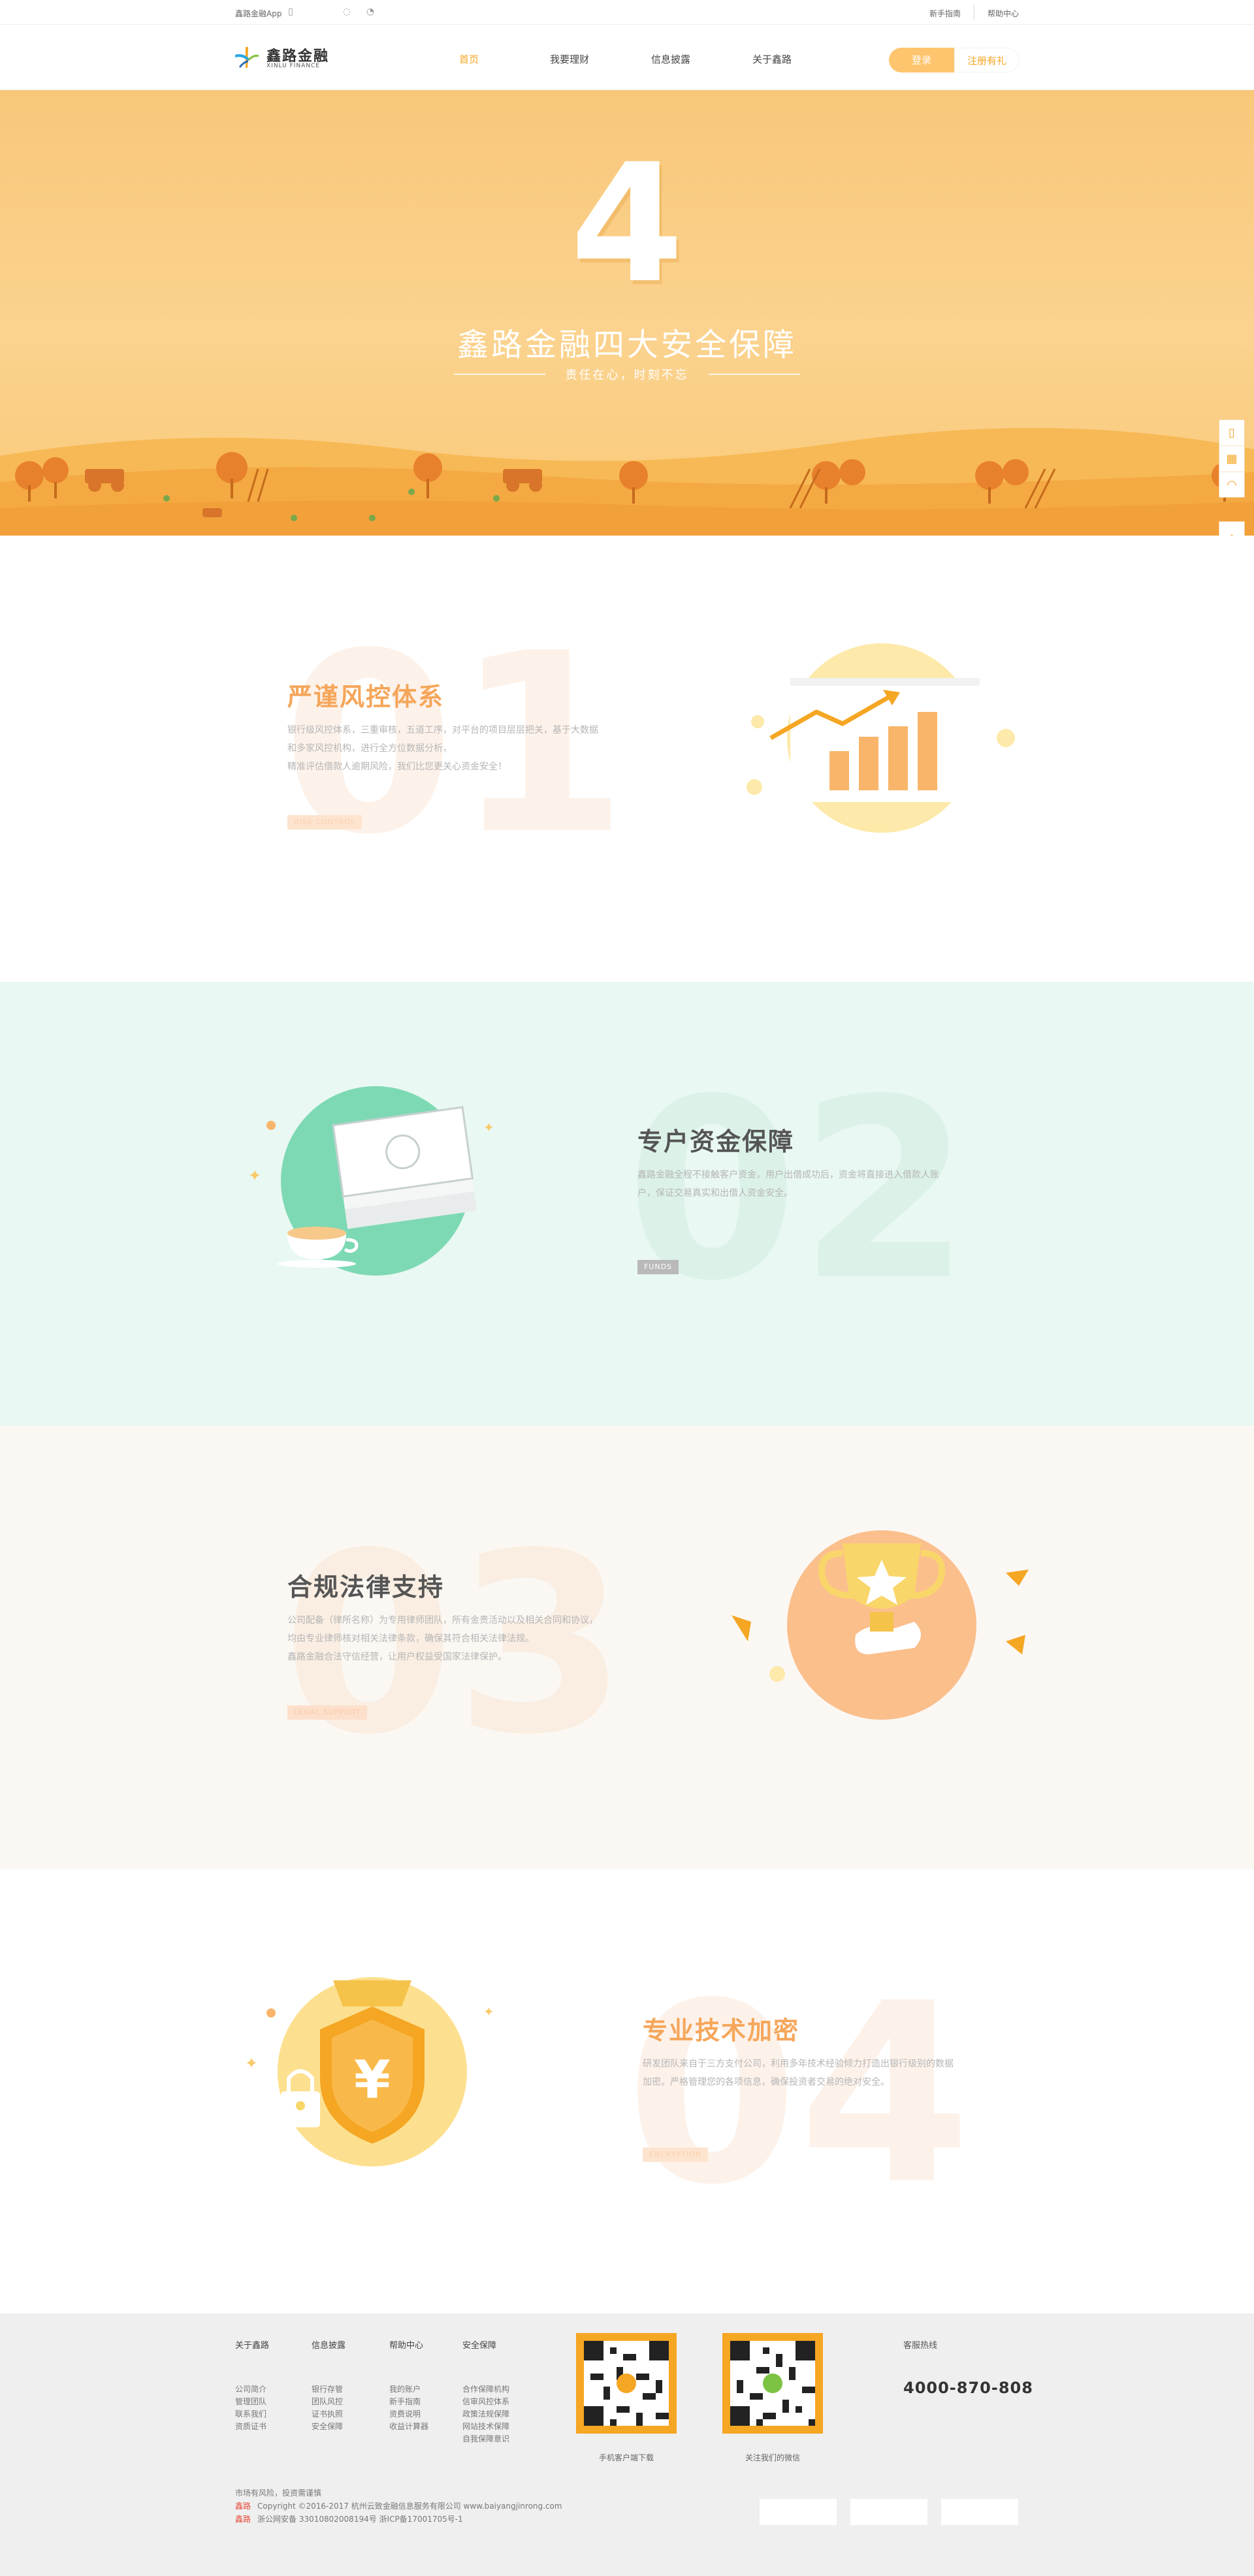  I want to click on footer-link: 合作保障机构, so click(485, 2389).